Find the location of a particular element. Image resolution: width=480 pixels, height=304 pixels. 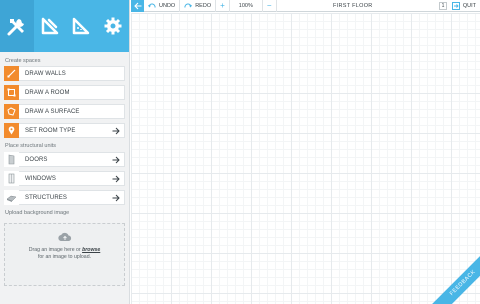

set-square-icon is located at coordinates (49, 26).